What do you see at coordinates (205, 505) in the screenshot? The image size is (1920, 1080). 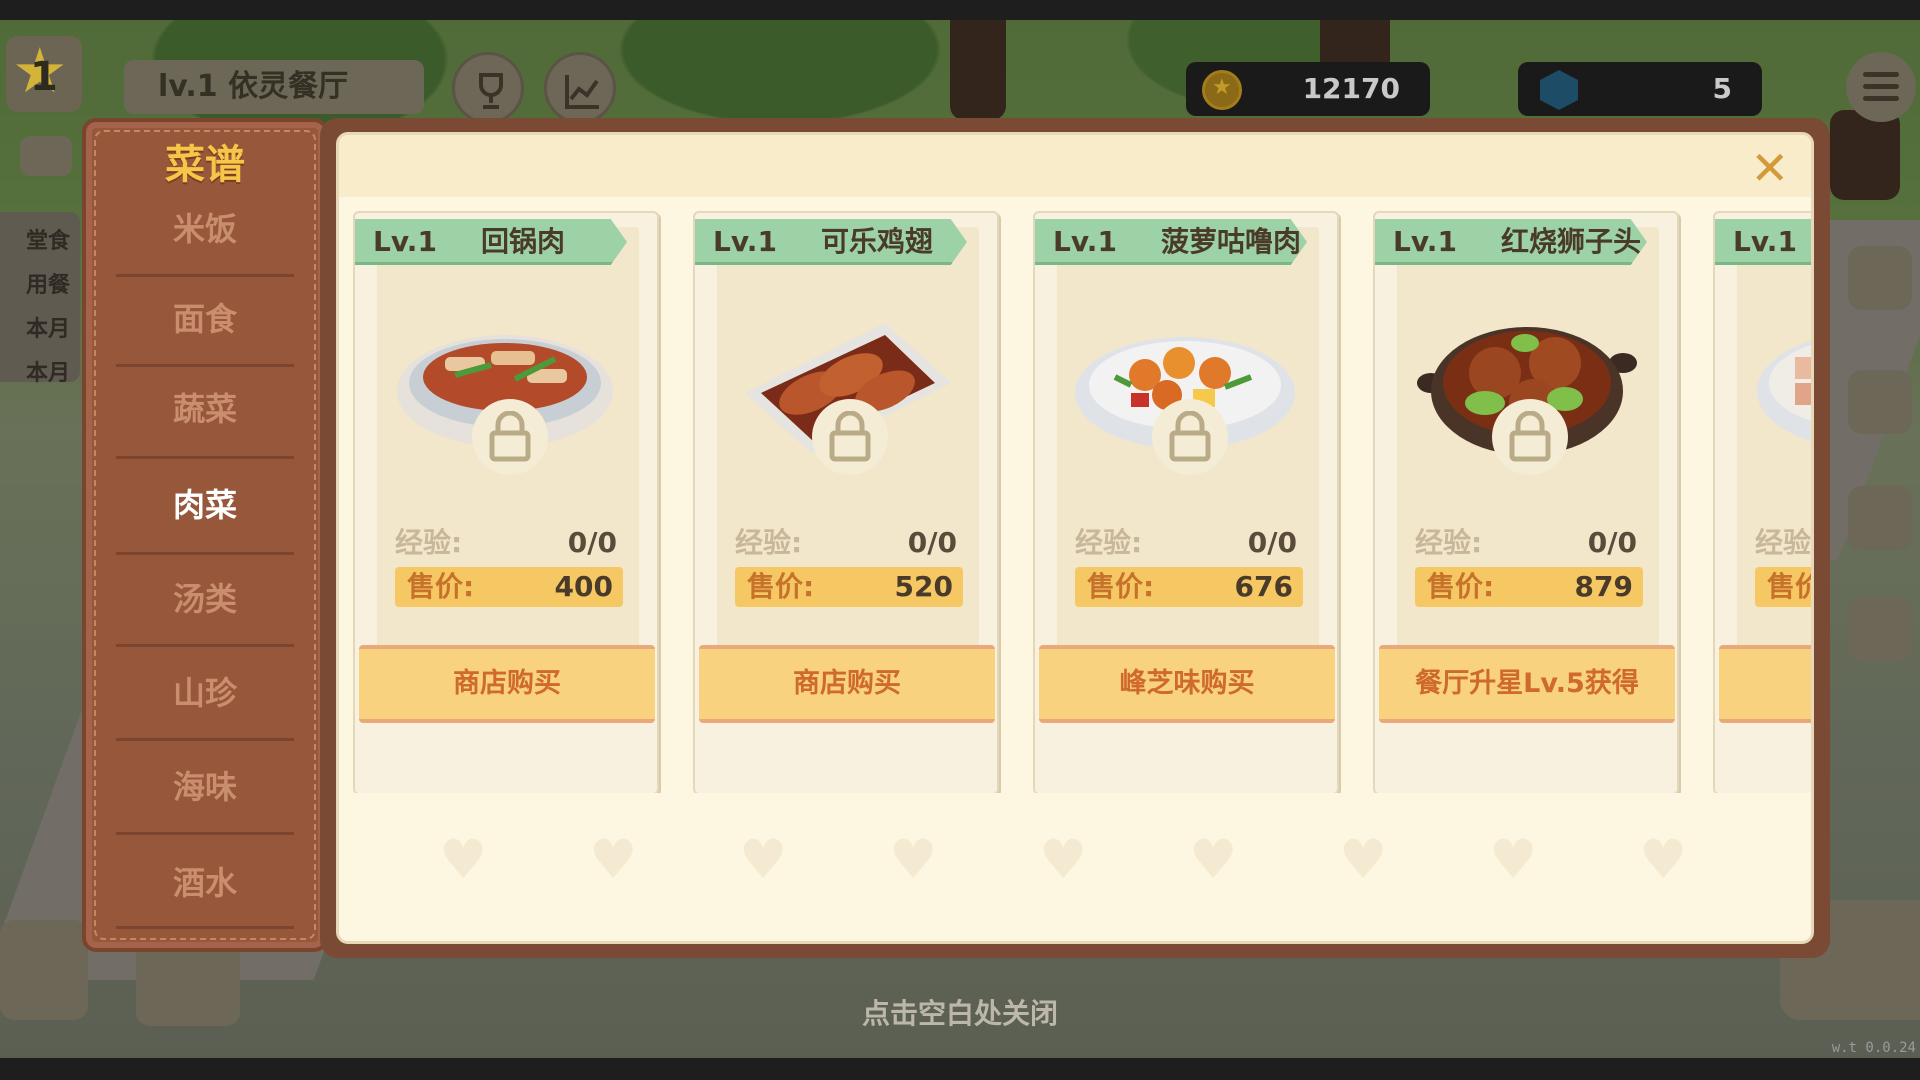 I see `category-meat: 肉菜` at bounding box center [205, 505].